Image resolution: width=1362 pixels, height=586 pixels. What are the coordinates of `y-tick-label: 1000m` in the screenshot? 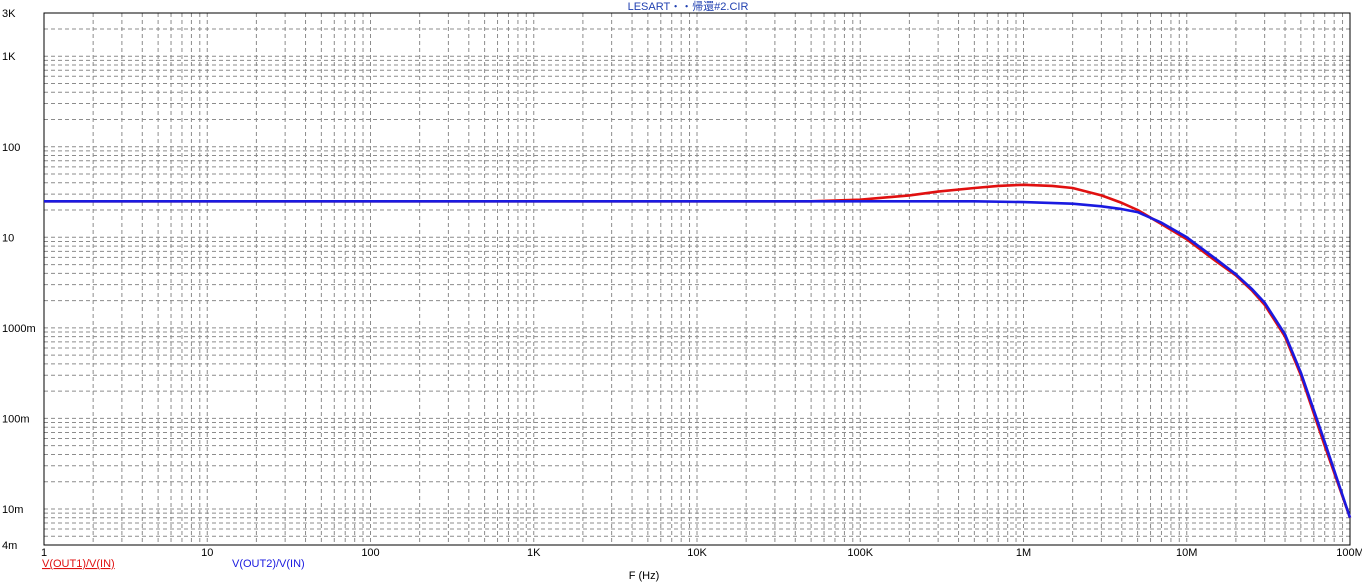 It's located at (19, 329).